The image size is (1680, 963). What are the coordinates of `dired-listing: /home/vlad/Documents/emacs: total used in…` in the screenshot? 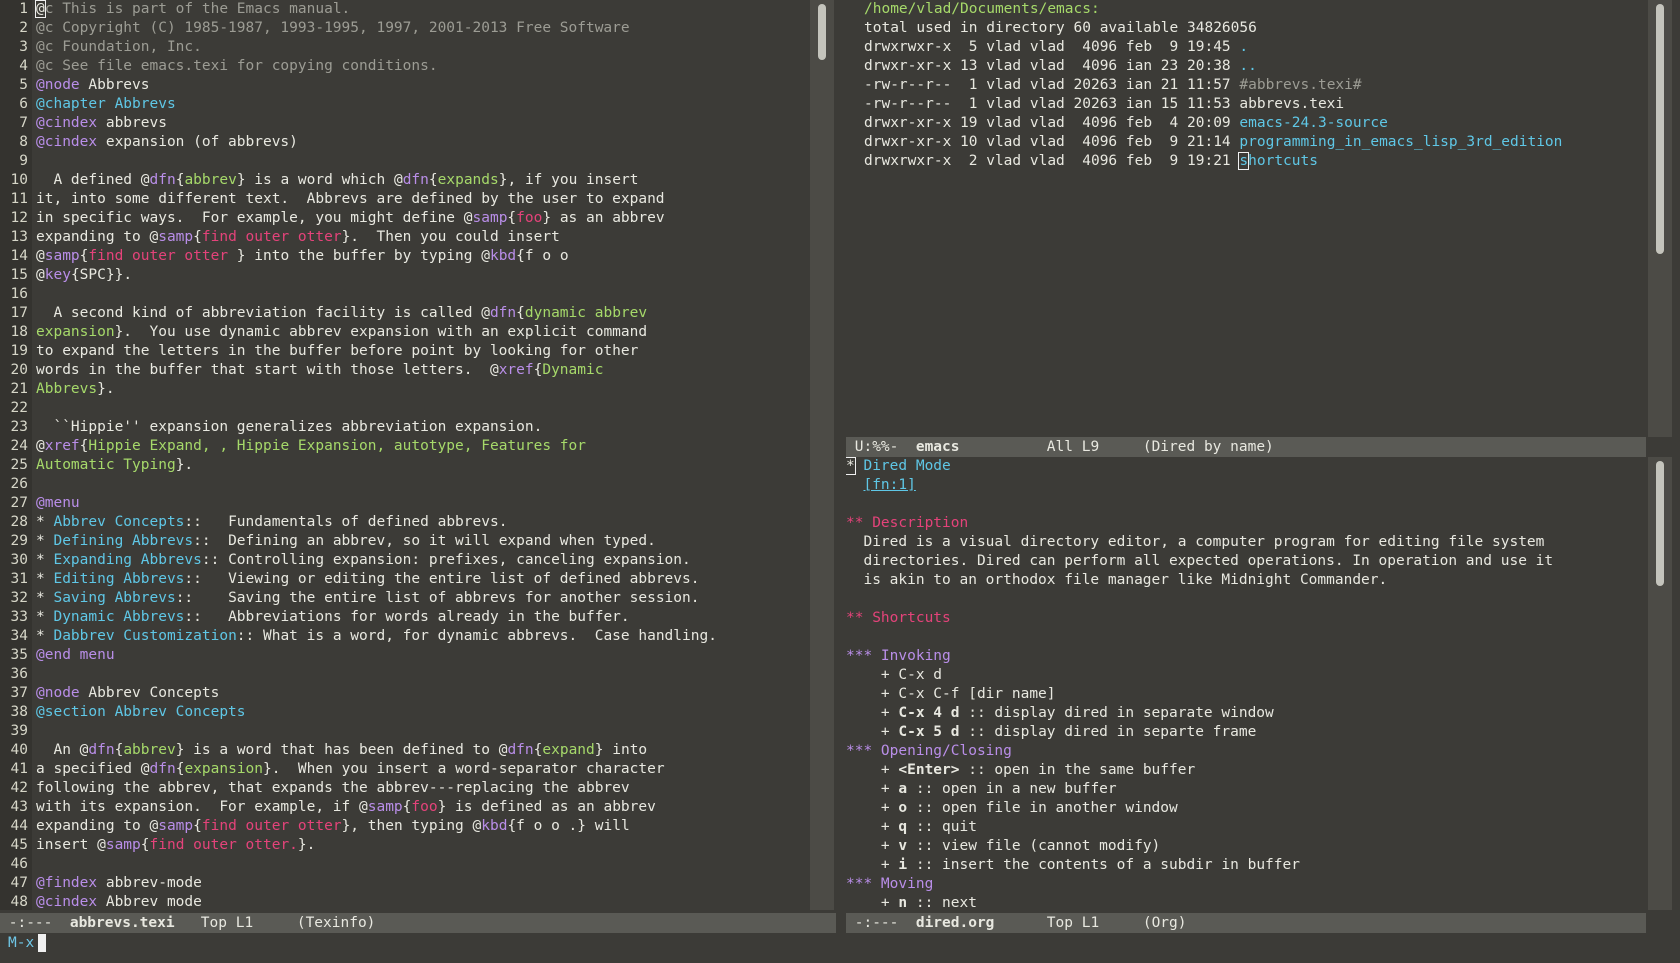 It's located at (1256, 85).